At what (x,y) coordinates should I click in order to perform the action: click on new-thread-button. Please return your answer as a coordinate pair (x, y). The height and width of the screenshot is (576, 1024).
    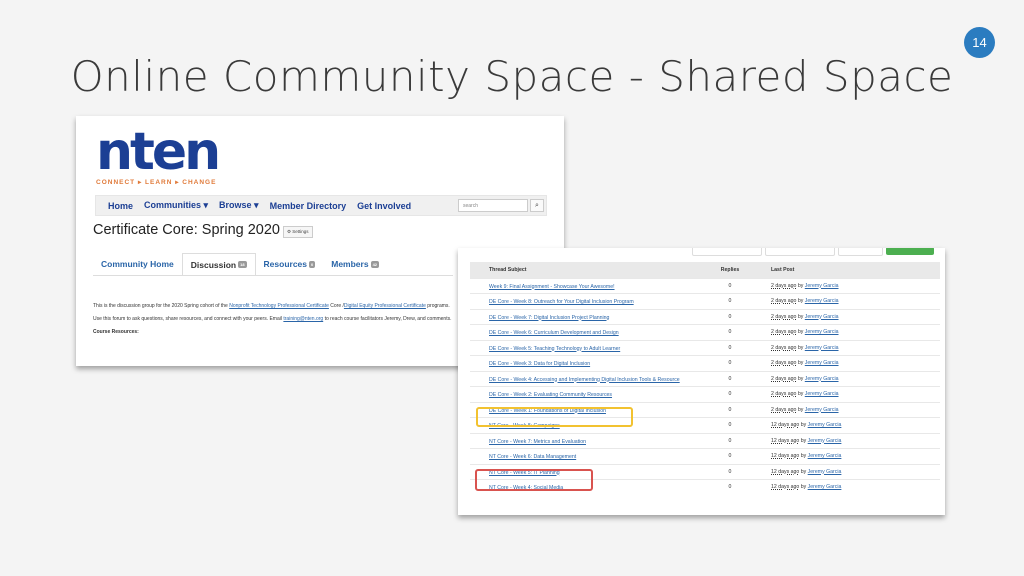
    Looking at the image, I should click on (910, 251).